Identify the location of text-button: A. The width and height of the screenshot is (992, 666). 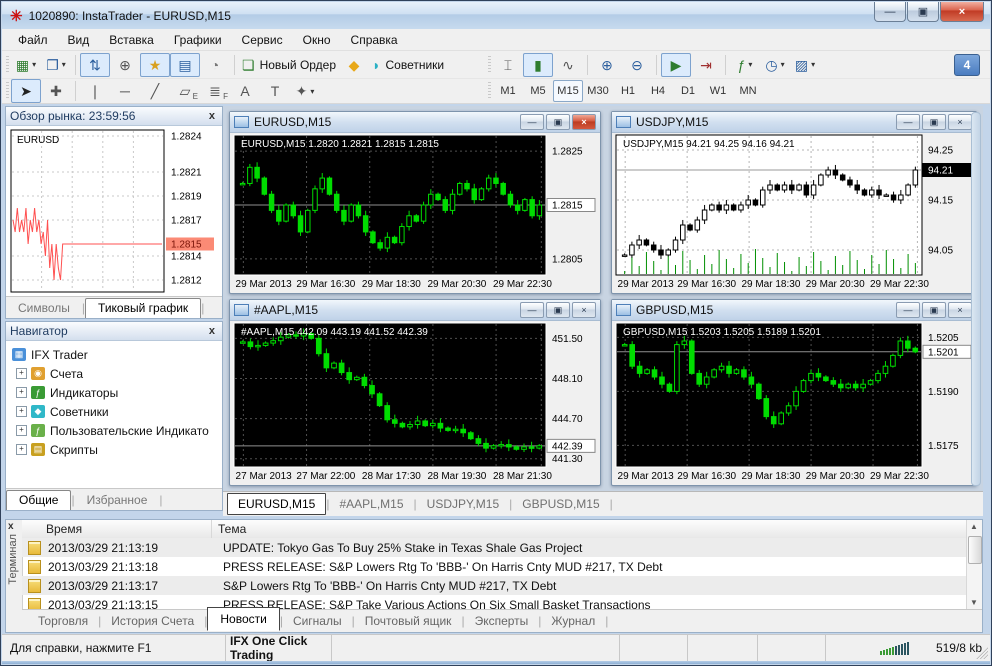
(245, 91).